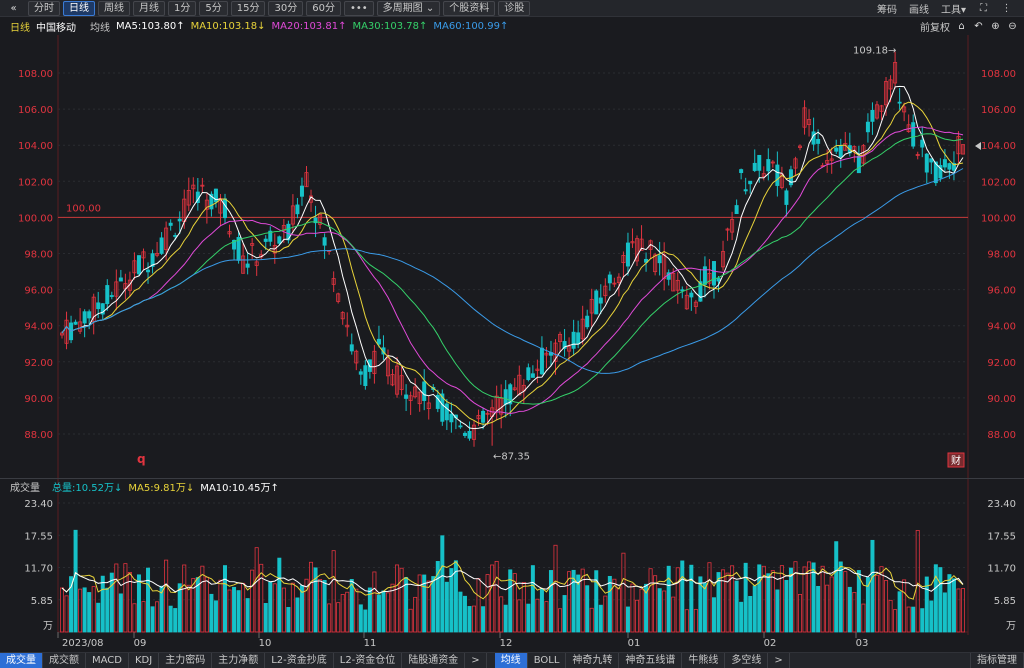  I want to click on expand-icon: ⛶, so click(983, 8).